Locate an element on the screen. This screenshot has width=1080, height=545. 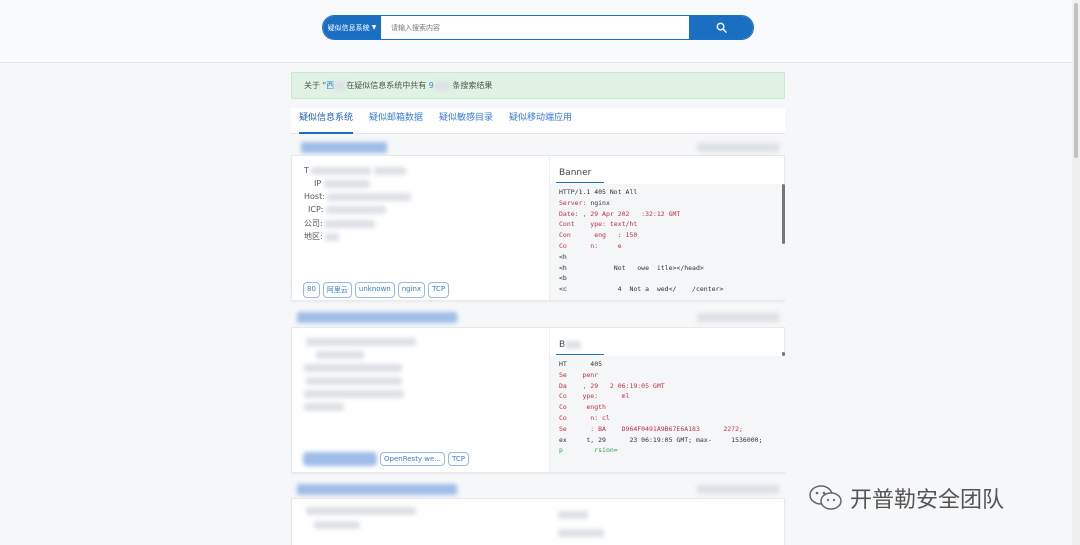
banner-line: Co ength is located at coordinates (582, 407).